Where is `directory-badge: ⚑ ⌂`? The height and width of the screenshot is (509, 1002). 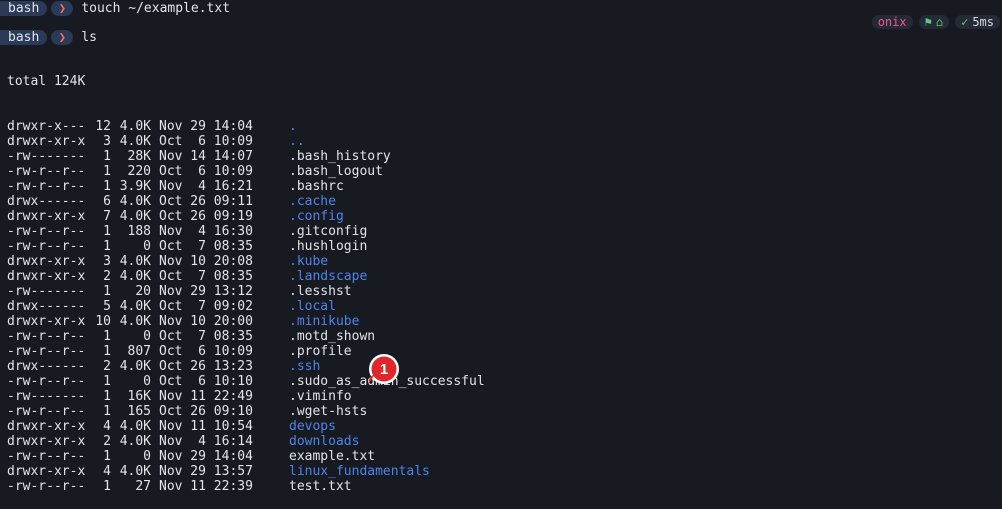
directory-badge: ⚑ ⌂ is located at coordinates (934, 22).